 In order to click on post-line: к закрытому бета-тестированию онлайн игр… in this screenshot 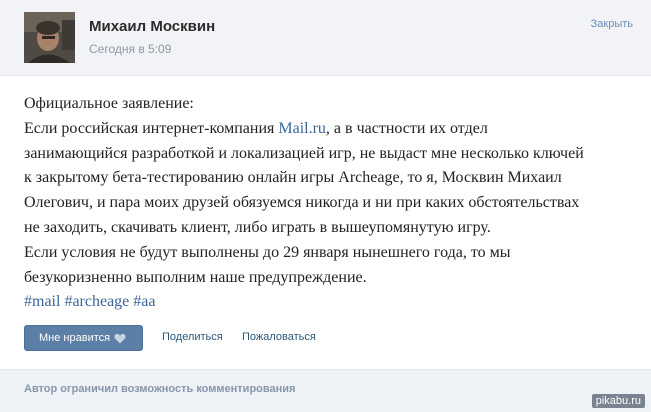, I will do `click(293, 178)`.